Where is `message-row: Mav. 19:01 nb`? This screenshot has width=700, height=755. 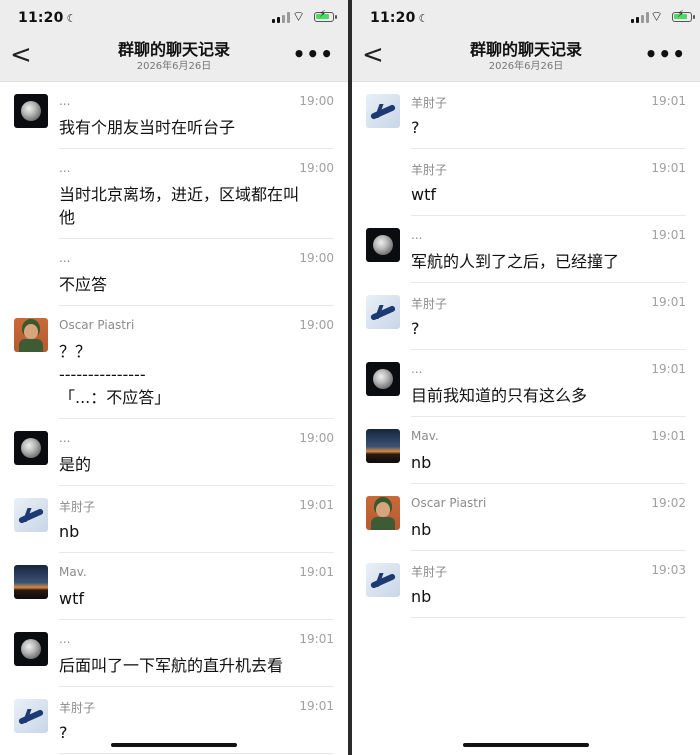
message-row: Mav. 19:01 nb is located at coordinates (526, 450).